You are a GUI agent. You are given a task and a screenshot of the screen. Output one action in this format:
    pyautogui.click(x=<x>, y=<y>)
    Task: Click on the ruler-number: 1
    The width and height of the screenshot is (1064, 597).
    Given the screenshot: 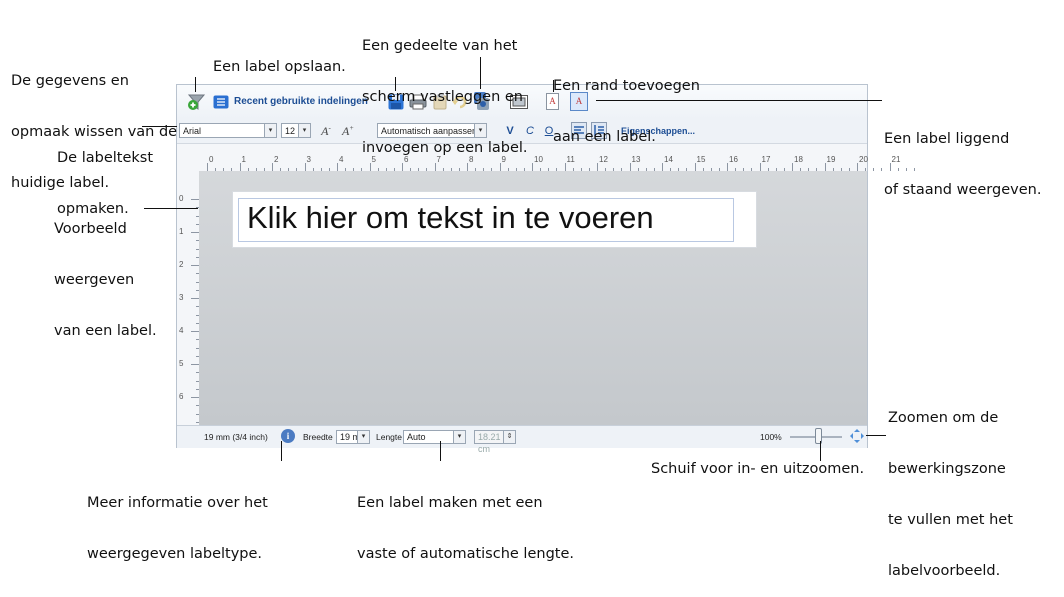 What is the action you would take?
    pyautogui.click(x=243, y=159)
    